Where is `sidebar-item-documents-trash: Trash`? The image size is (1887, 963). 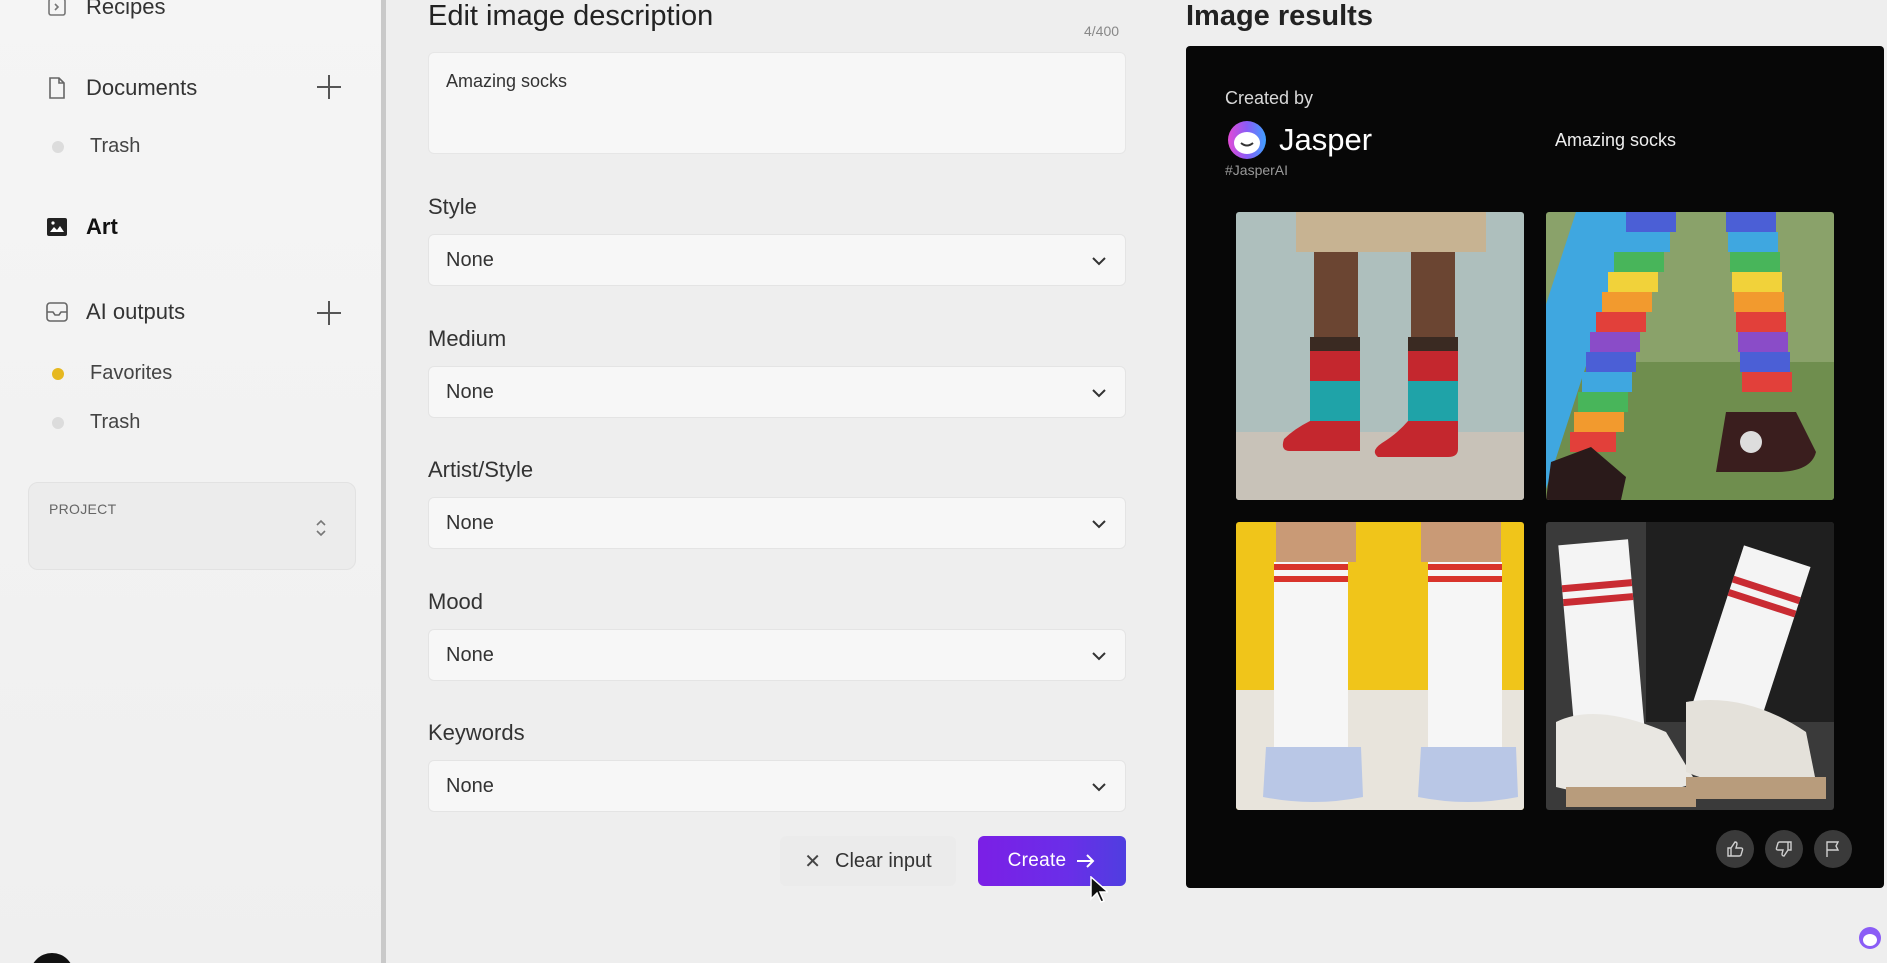
sidebar-item-documents-trash: Trash is located at coordinates (96, 146).